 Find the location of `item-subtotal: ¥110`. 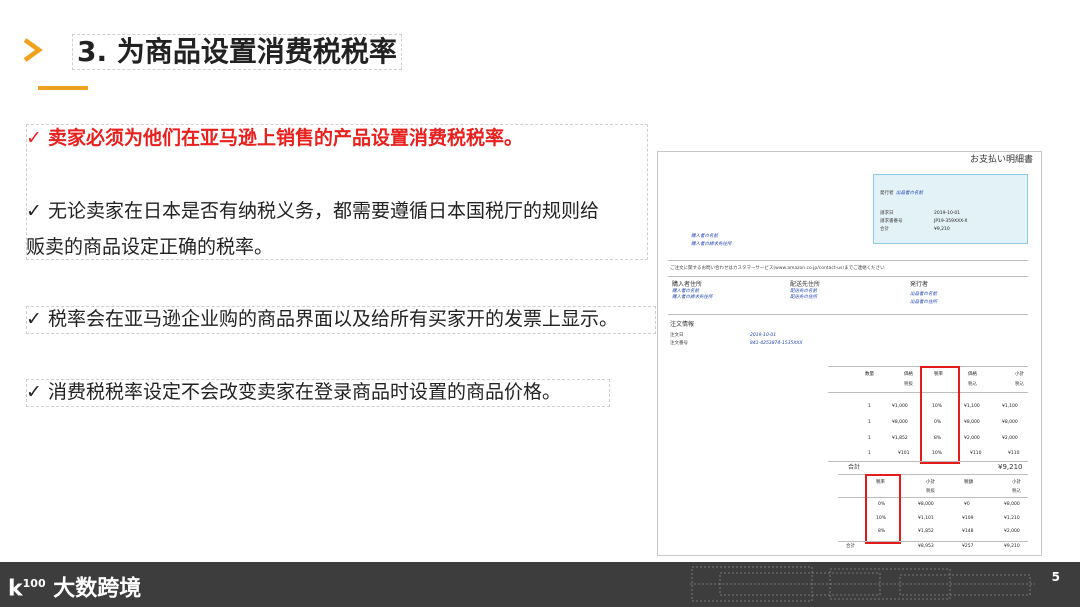

item-subtotal: ¥110 is located at coordinates (1014, 453).